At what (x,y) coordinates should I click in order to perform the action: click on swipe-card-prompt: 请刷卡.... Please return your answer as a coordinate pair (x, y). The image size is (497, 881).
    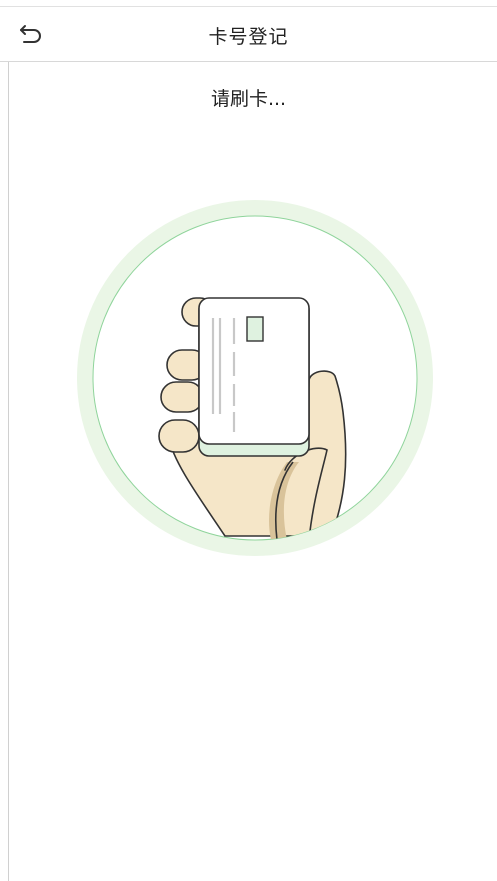
    Looking at the image, I should click on (248, 99).